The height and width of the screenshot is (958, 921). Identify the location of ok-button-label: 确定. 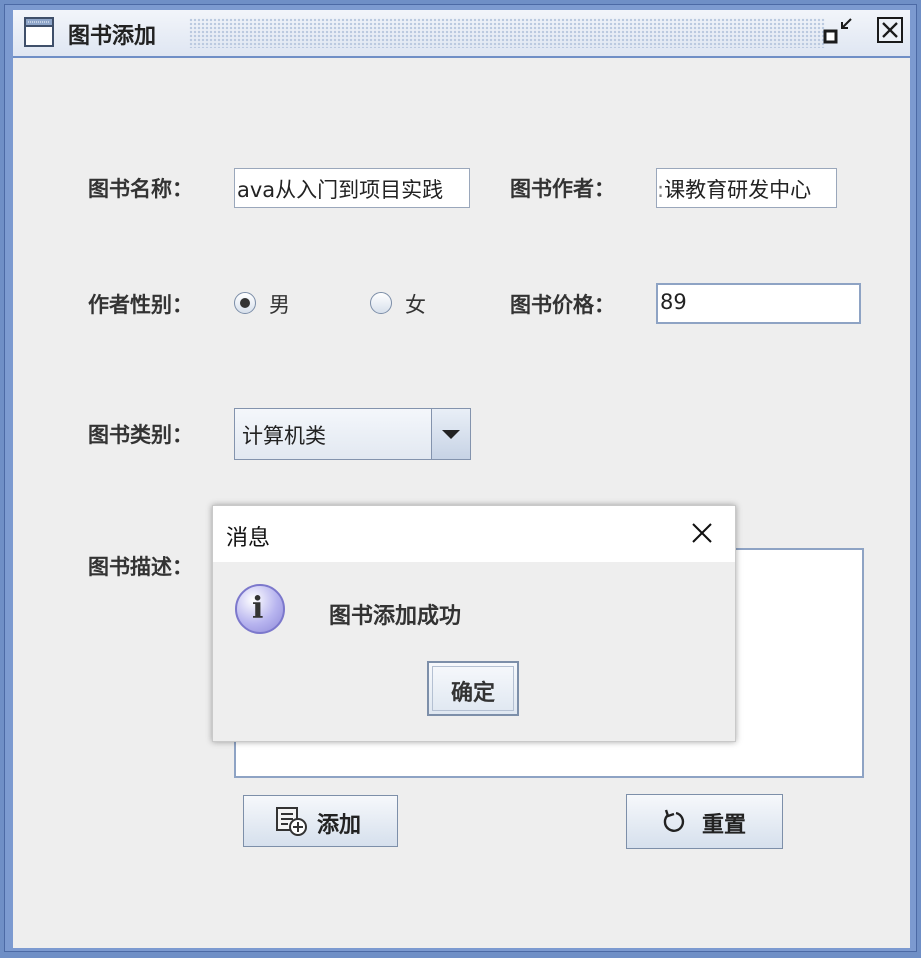
(473, 688).